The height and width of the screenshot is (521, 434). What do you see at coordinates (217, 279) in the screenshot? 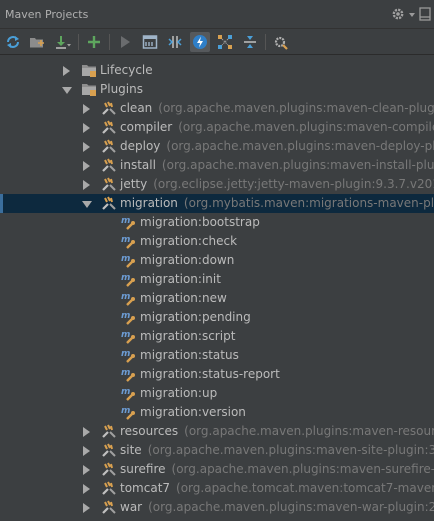
I see `goal-row: m migration:init` at bounding box center [217, 279].